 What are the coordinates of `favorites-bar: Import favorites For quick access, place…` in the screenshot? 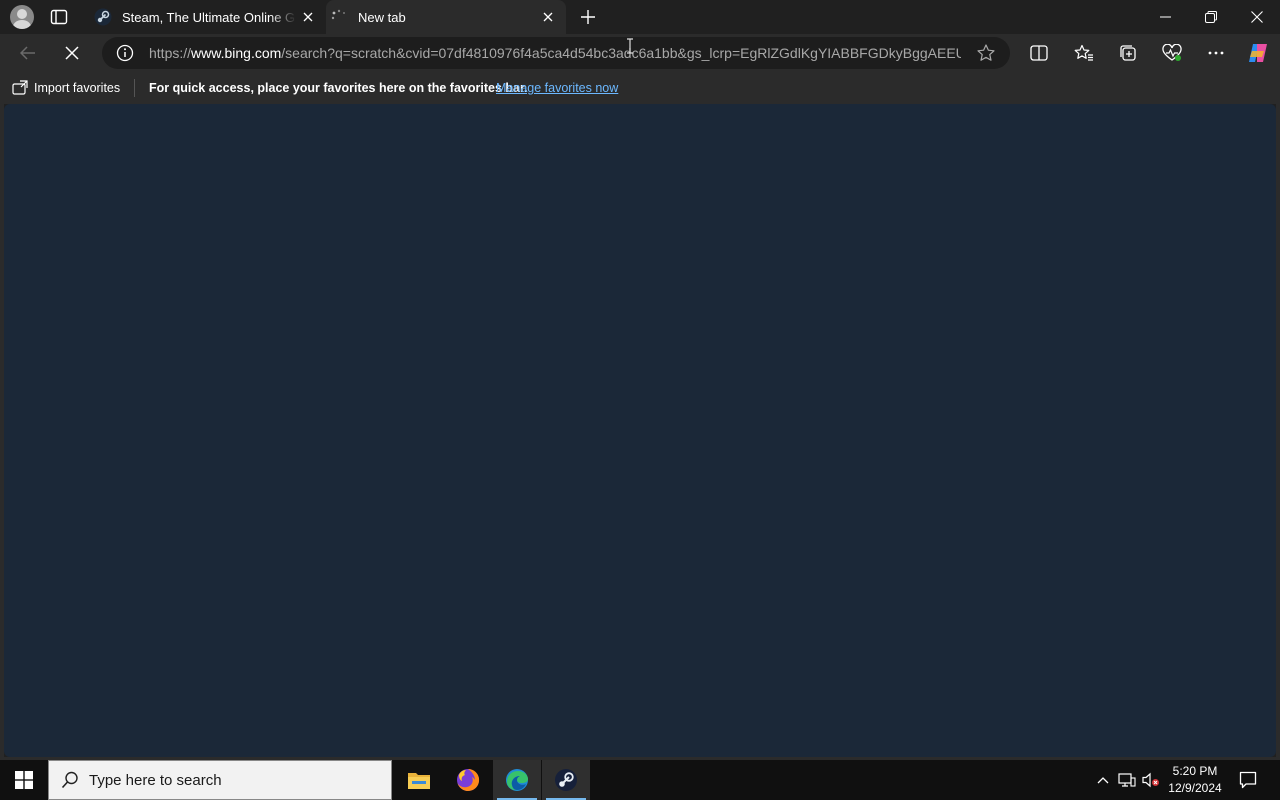 It's located at (640, 88).